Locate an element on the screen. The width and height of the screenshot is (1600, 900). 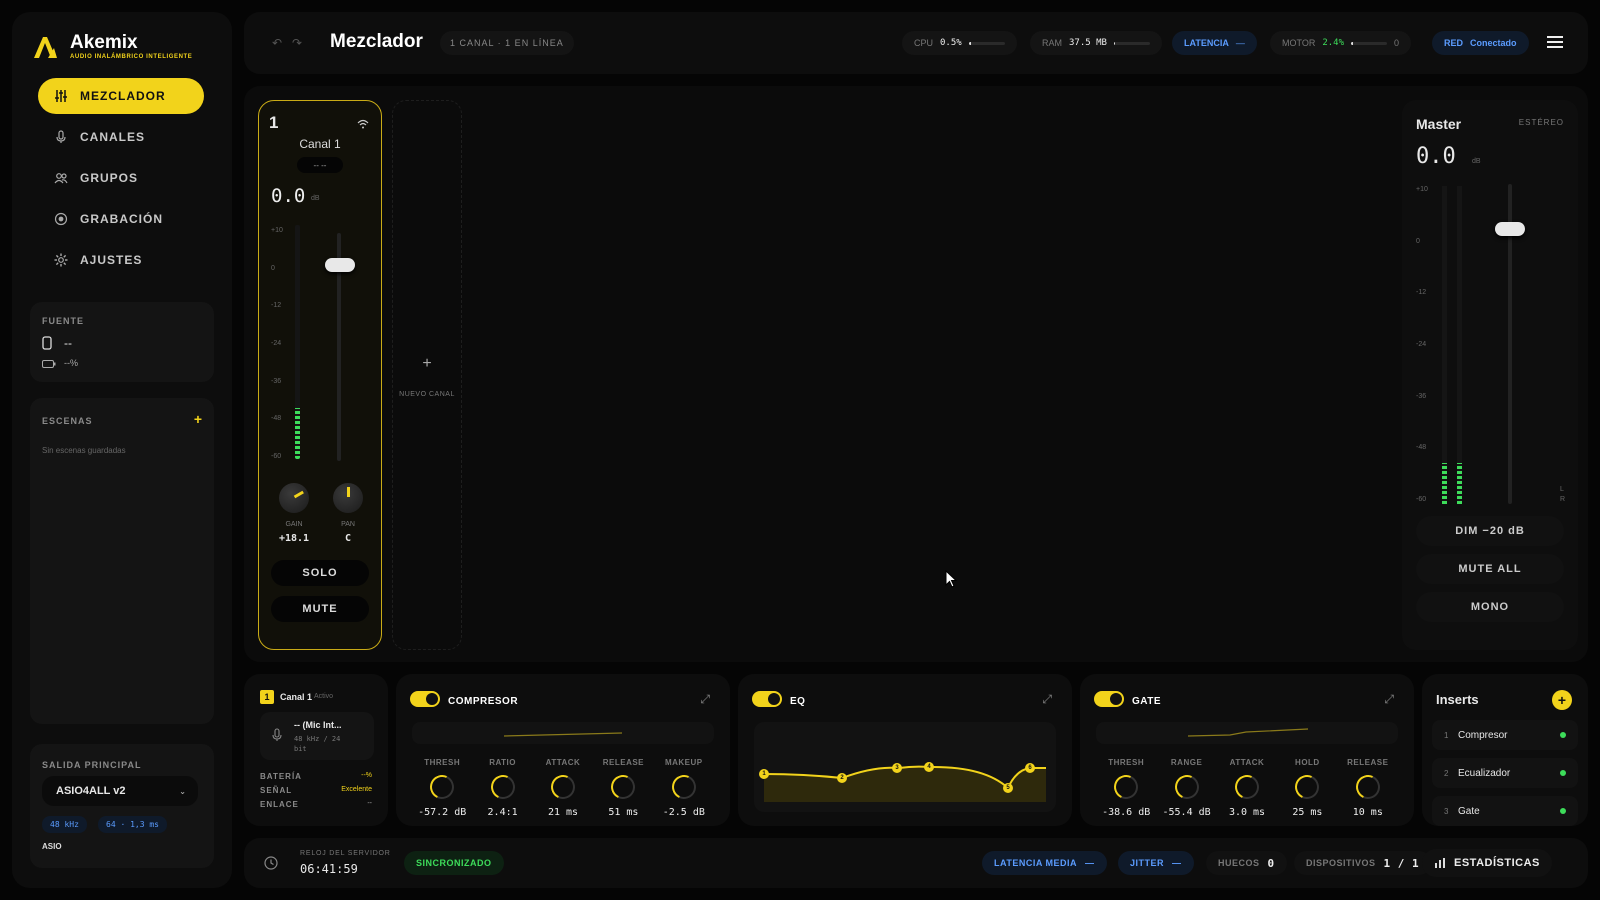
cpu-pill: CPU 0.5% is located at coordinates (959, 43).